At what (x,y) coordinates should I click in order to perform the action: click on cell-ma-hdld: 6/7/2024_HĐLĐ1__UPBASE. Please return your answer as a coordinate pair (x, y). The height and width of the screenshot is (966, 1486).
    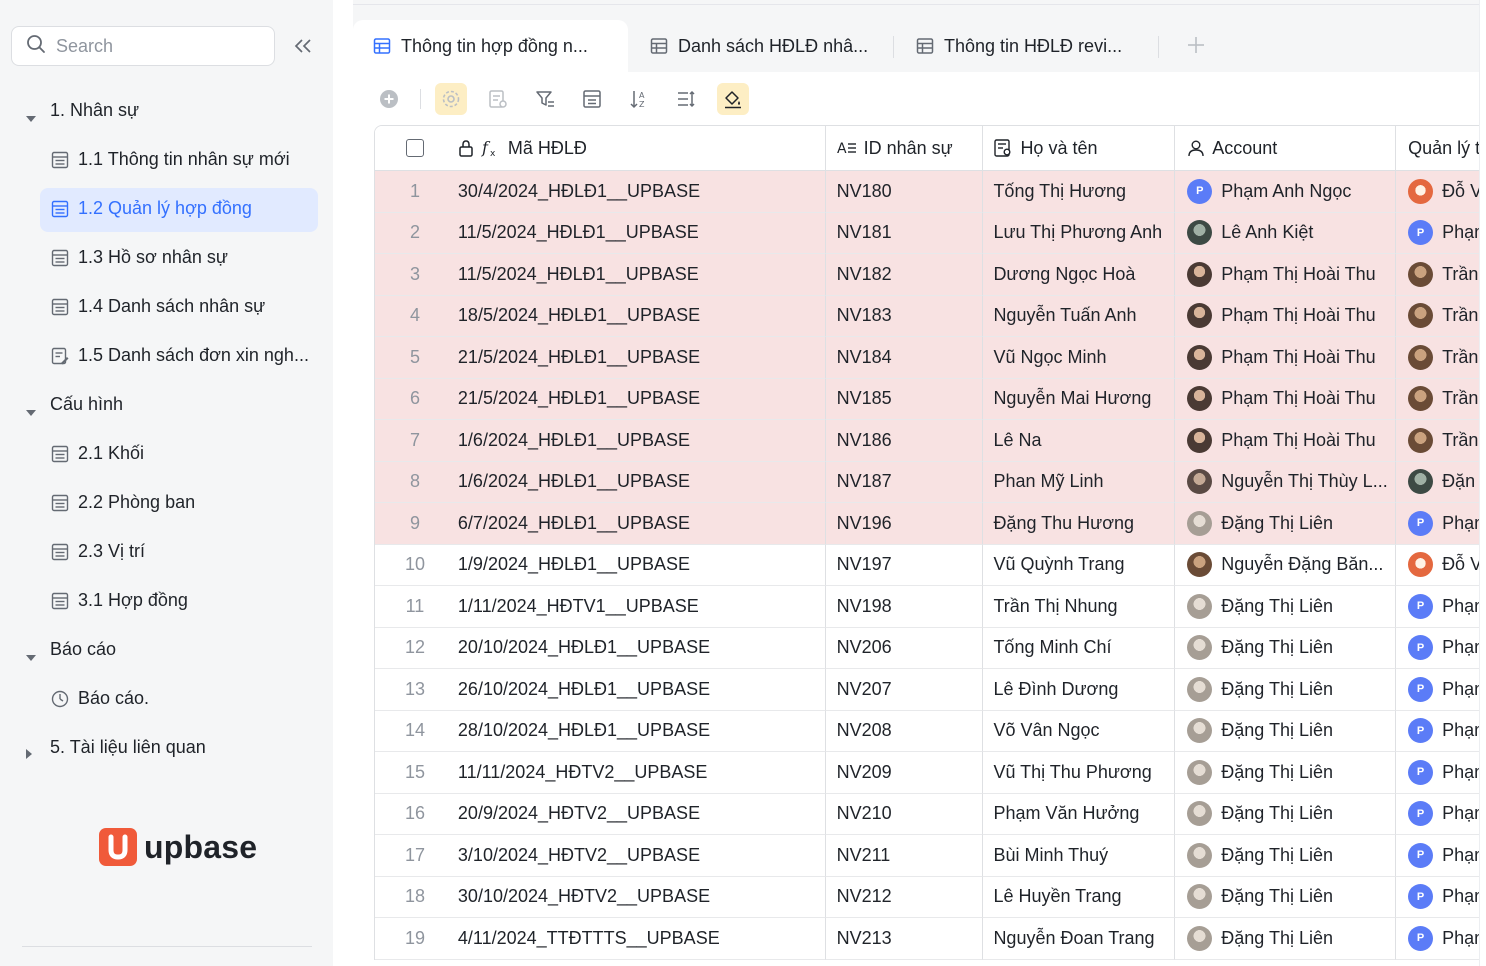
    Looking at the image, I should click on (640, 524).